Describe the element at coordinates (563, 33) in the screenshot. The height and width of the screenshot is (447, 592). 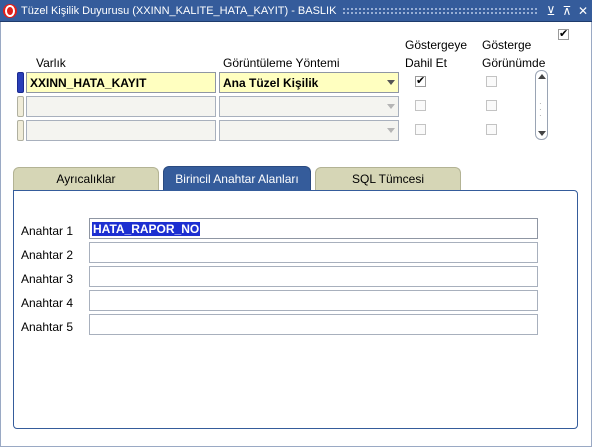
I see `header-check-indicator` at that location.